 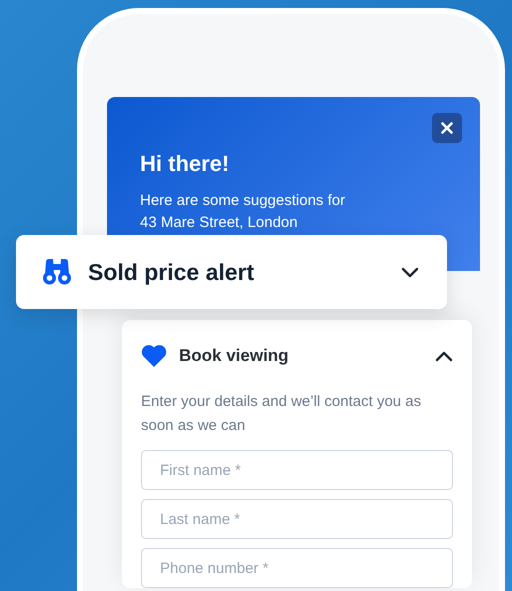 What do you see at coordinates (231, 272) in the screenshot?
I see `alert-card: Sold price alert` at bounding box center [231, 272].